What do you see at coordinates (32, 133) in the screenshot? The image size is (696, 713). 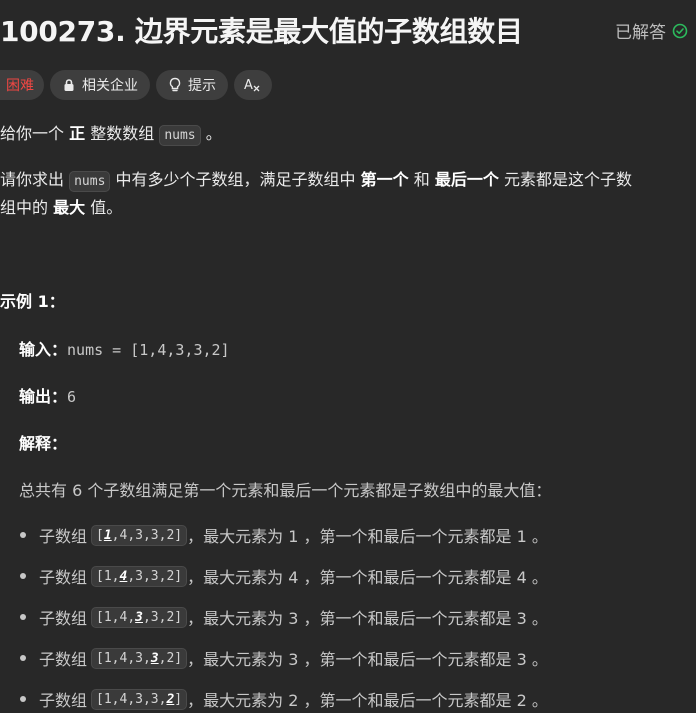 I see `text-span: 给你一个` at bounding box center [32, 133].